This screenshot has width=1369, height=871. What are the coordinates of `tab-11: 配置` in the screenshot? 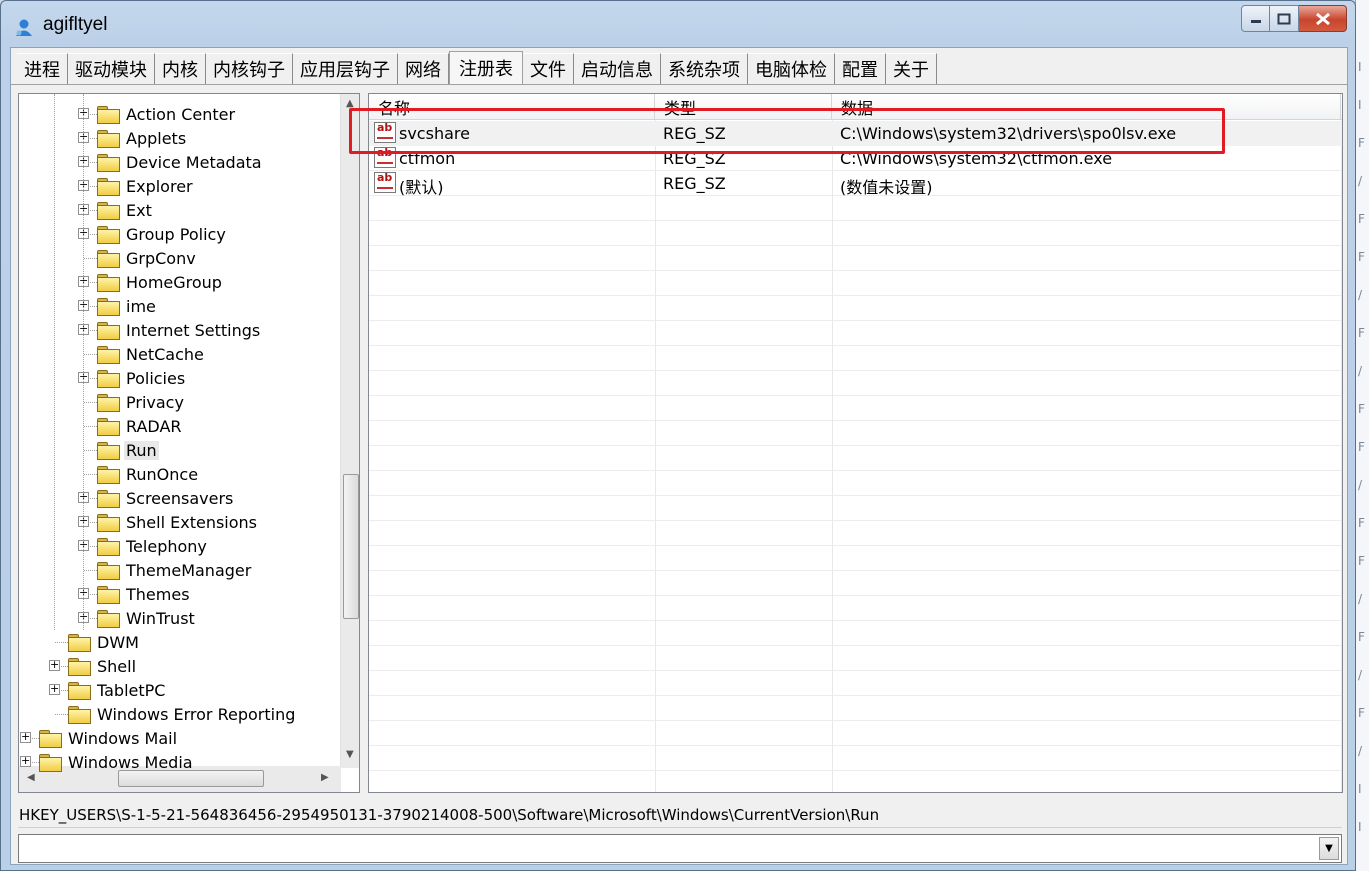 It's located at (860, 68).